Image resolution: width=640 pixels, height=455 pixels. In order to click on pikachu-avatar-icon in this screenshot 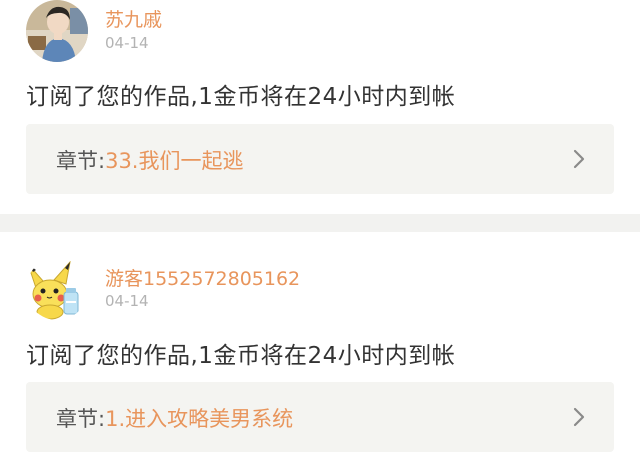, I will do `click(57, 289)`.